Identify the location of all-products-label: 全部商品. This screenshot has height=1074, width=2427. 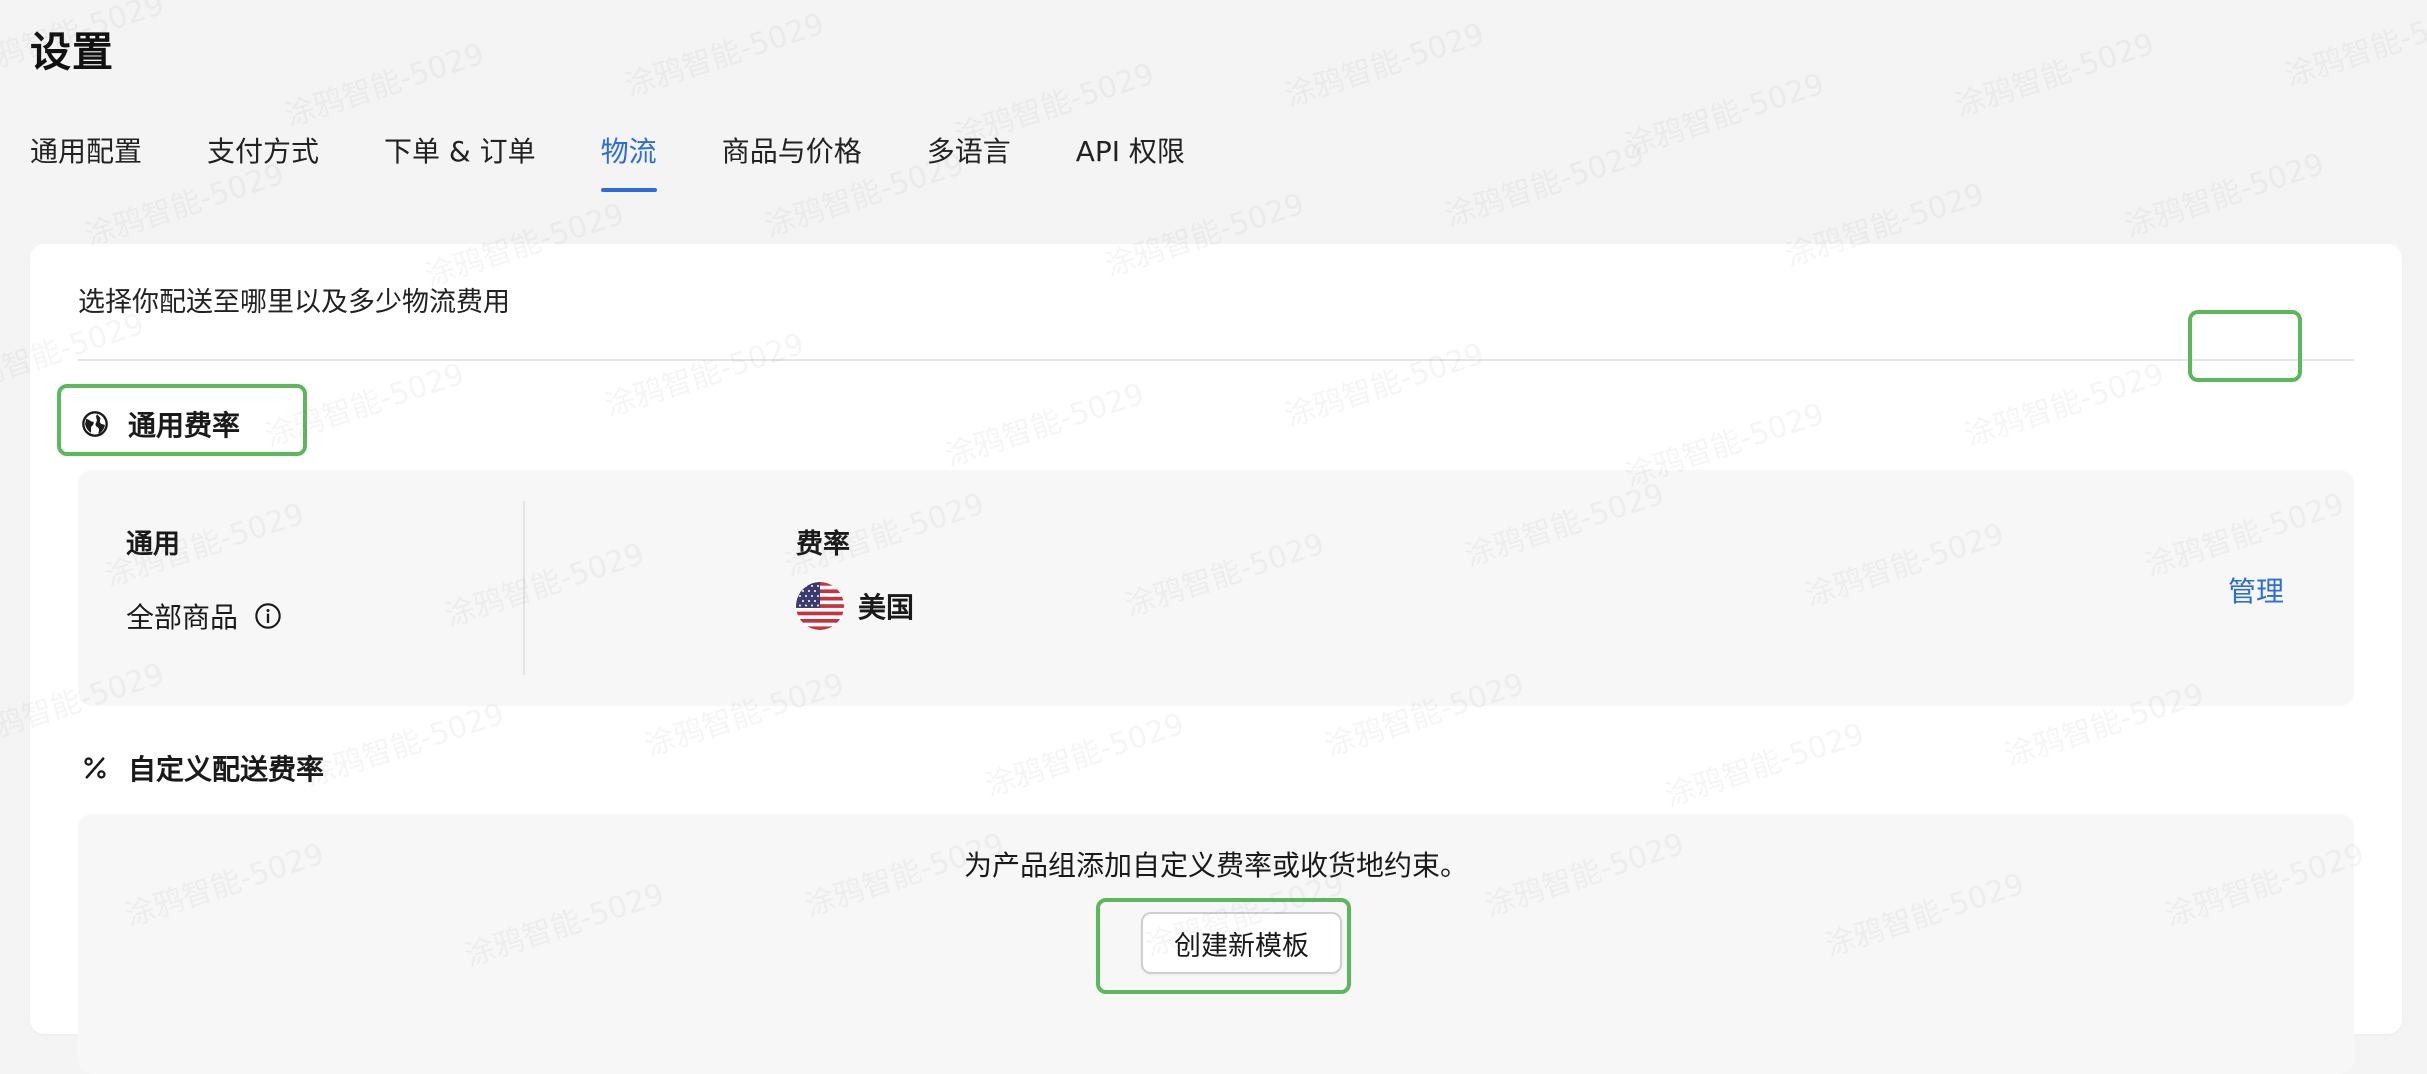
(182, 617).